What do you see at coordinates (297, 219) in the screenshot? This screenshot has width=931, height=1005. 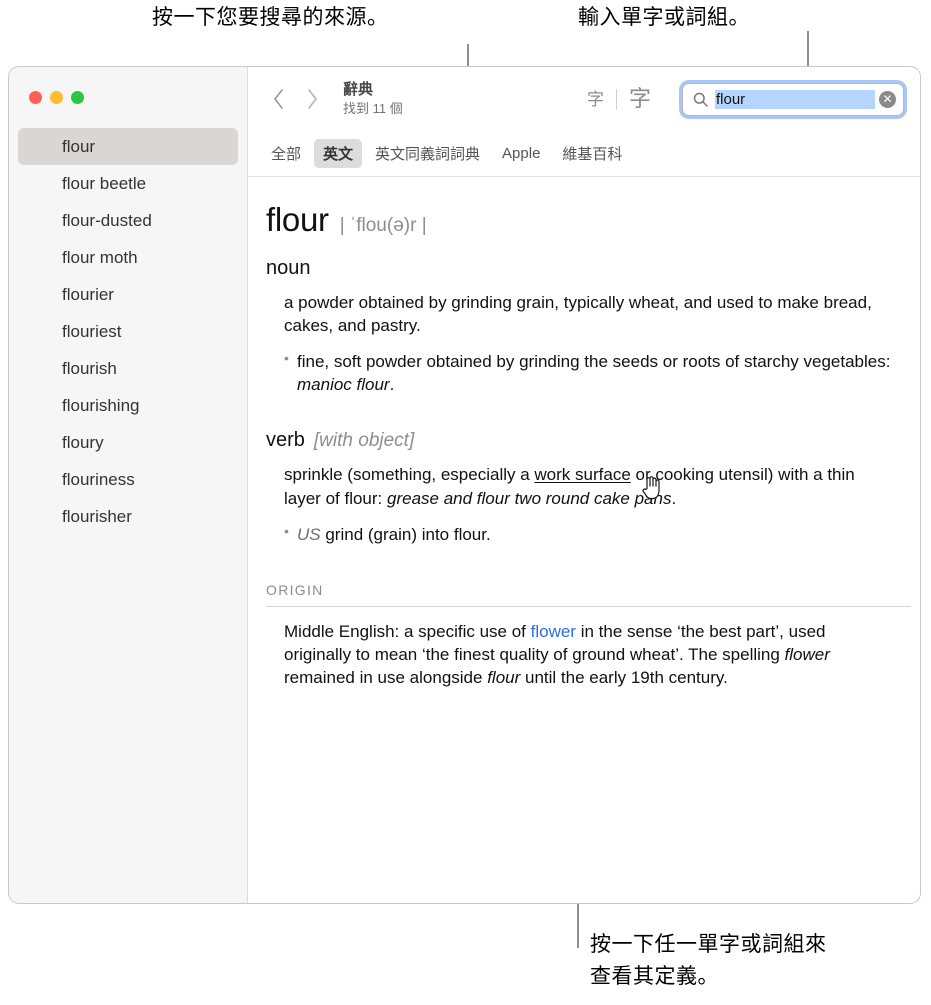 I see `headword: flour` at bounding box center [297, 219].